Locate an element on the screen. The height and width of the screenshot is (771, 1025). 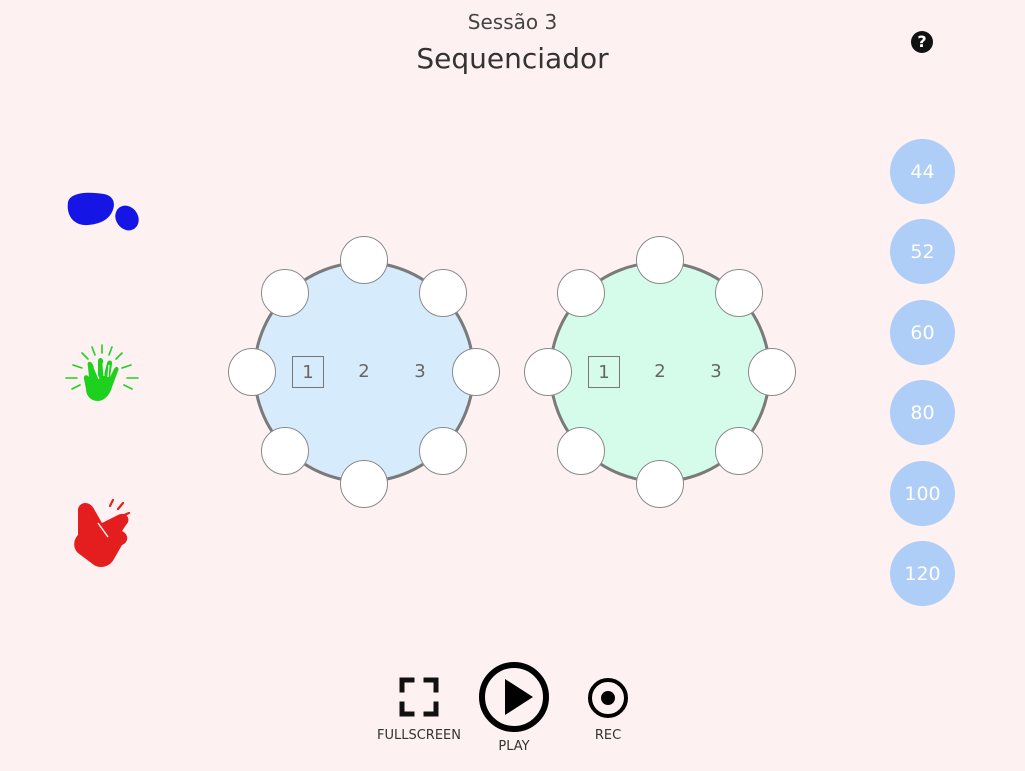
instrument-foot is located at coordinates (102, 212).